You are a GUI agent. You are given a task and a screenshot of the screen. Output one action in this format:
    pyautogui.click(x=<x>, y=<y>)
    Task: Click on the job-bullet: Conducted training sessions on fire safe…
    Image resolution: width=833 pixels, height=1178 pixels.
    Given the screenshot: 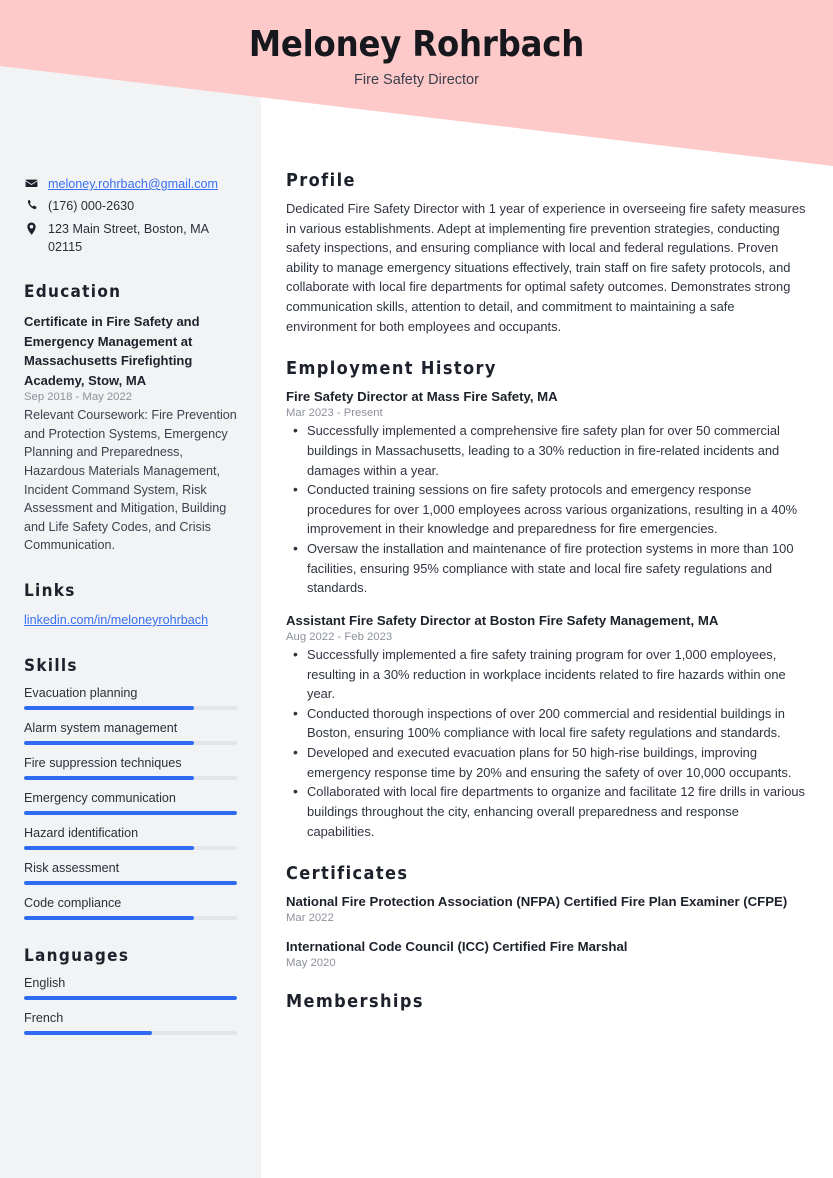 What is the action you would take?
    pyautogui.click(x=546, y=509)
    